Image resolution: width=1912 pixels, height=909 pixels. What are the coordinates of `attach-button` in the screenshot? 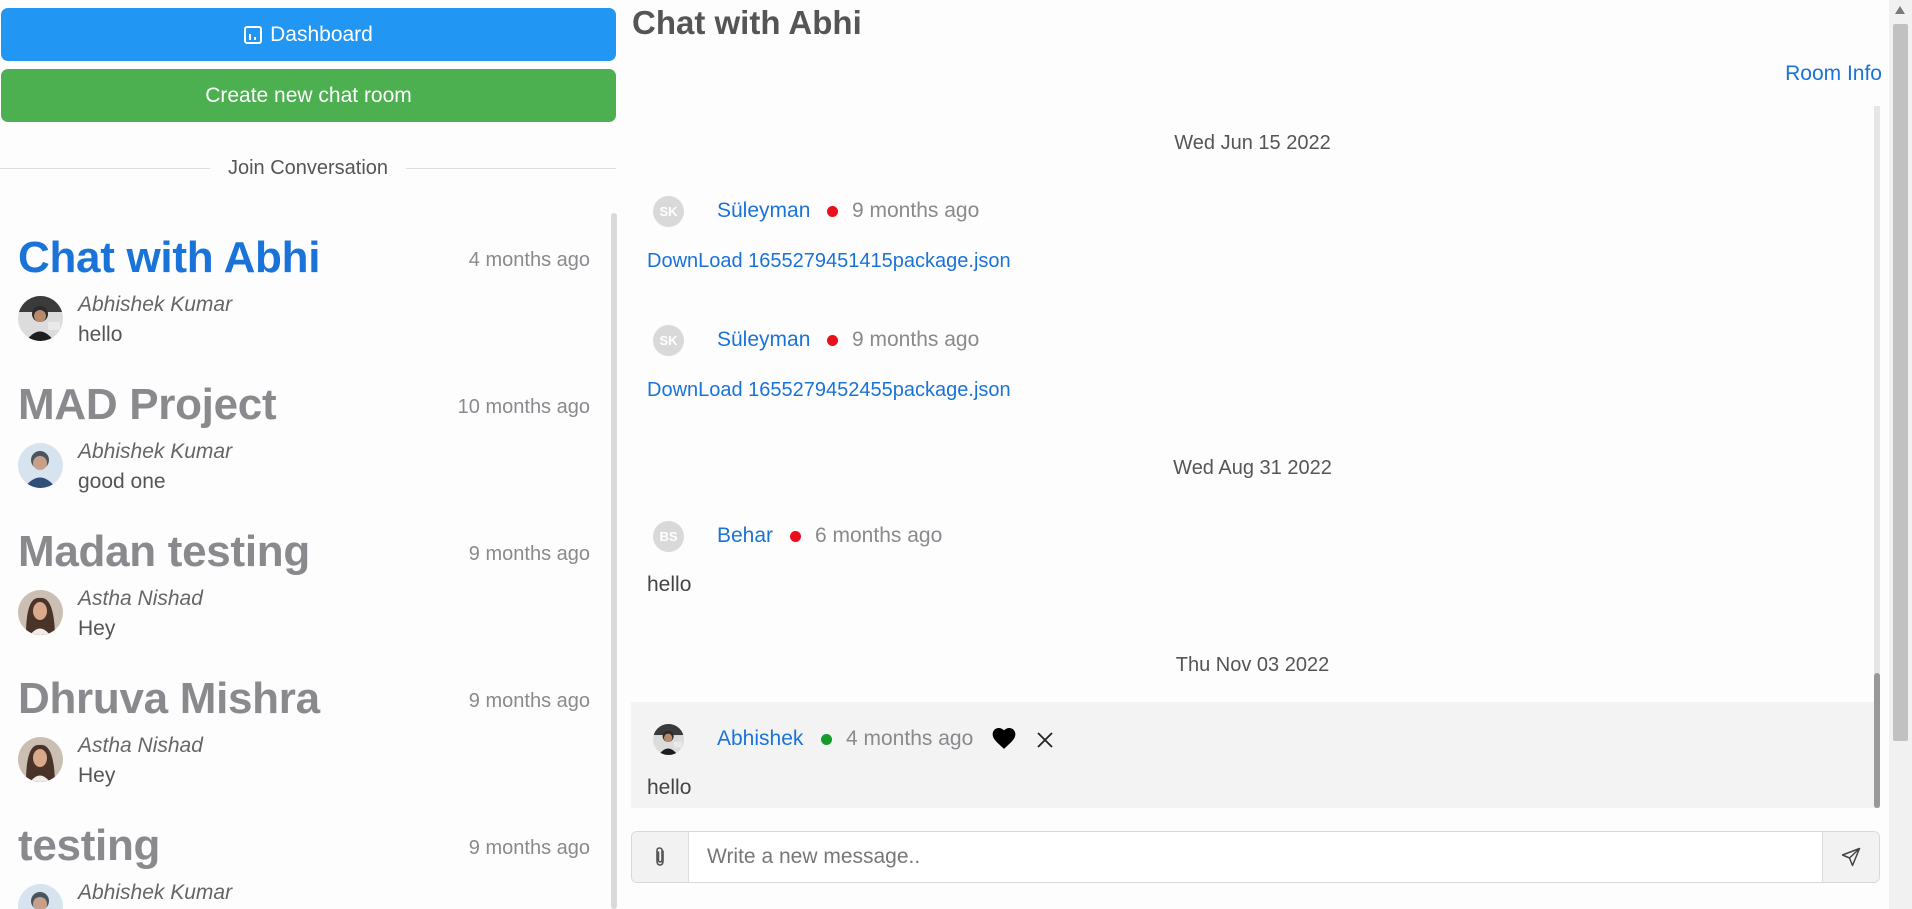 It's located at (660, 857).